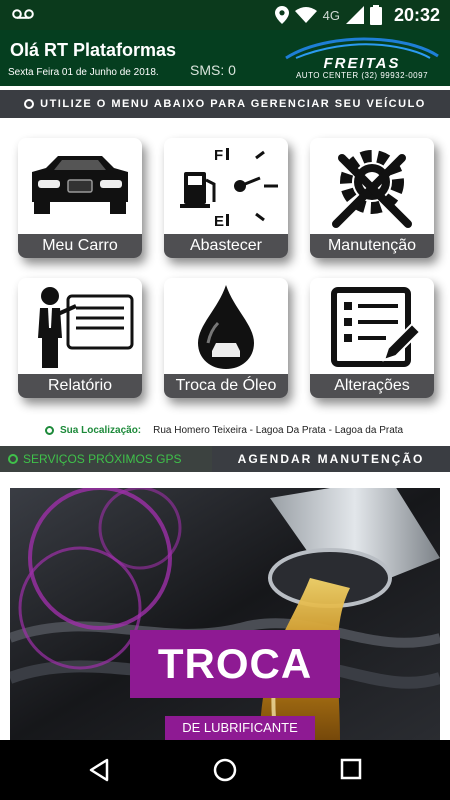  I want to click on schedule-maintenance-button: AGENDAR MANUTENÇÃO, so click(331, 459).